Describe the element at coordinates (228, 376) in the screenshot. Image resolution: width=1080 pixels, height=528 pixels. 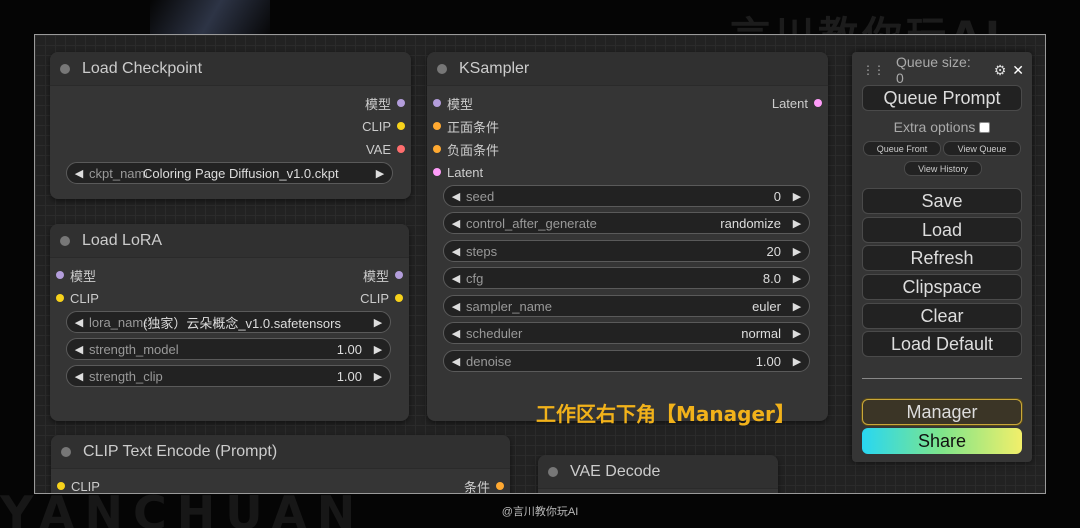
I see `widget-strength-clip: ◀ strength_clip 1.00 ▶` at that location.